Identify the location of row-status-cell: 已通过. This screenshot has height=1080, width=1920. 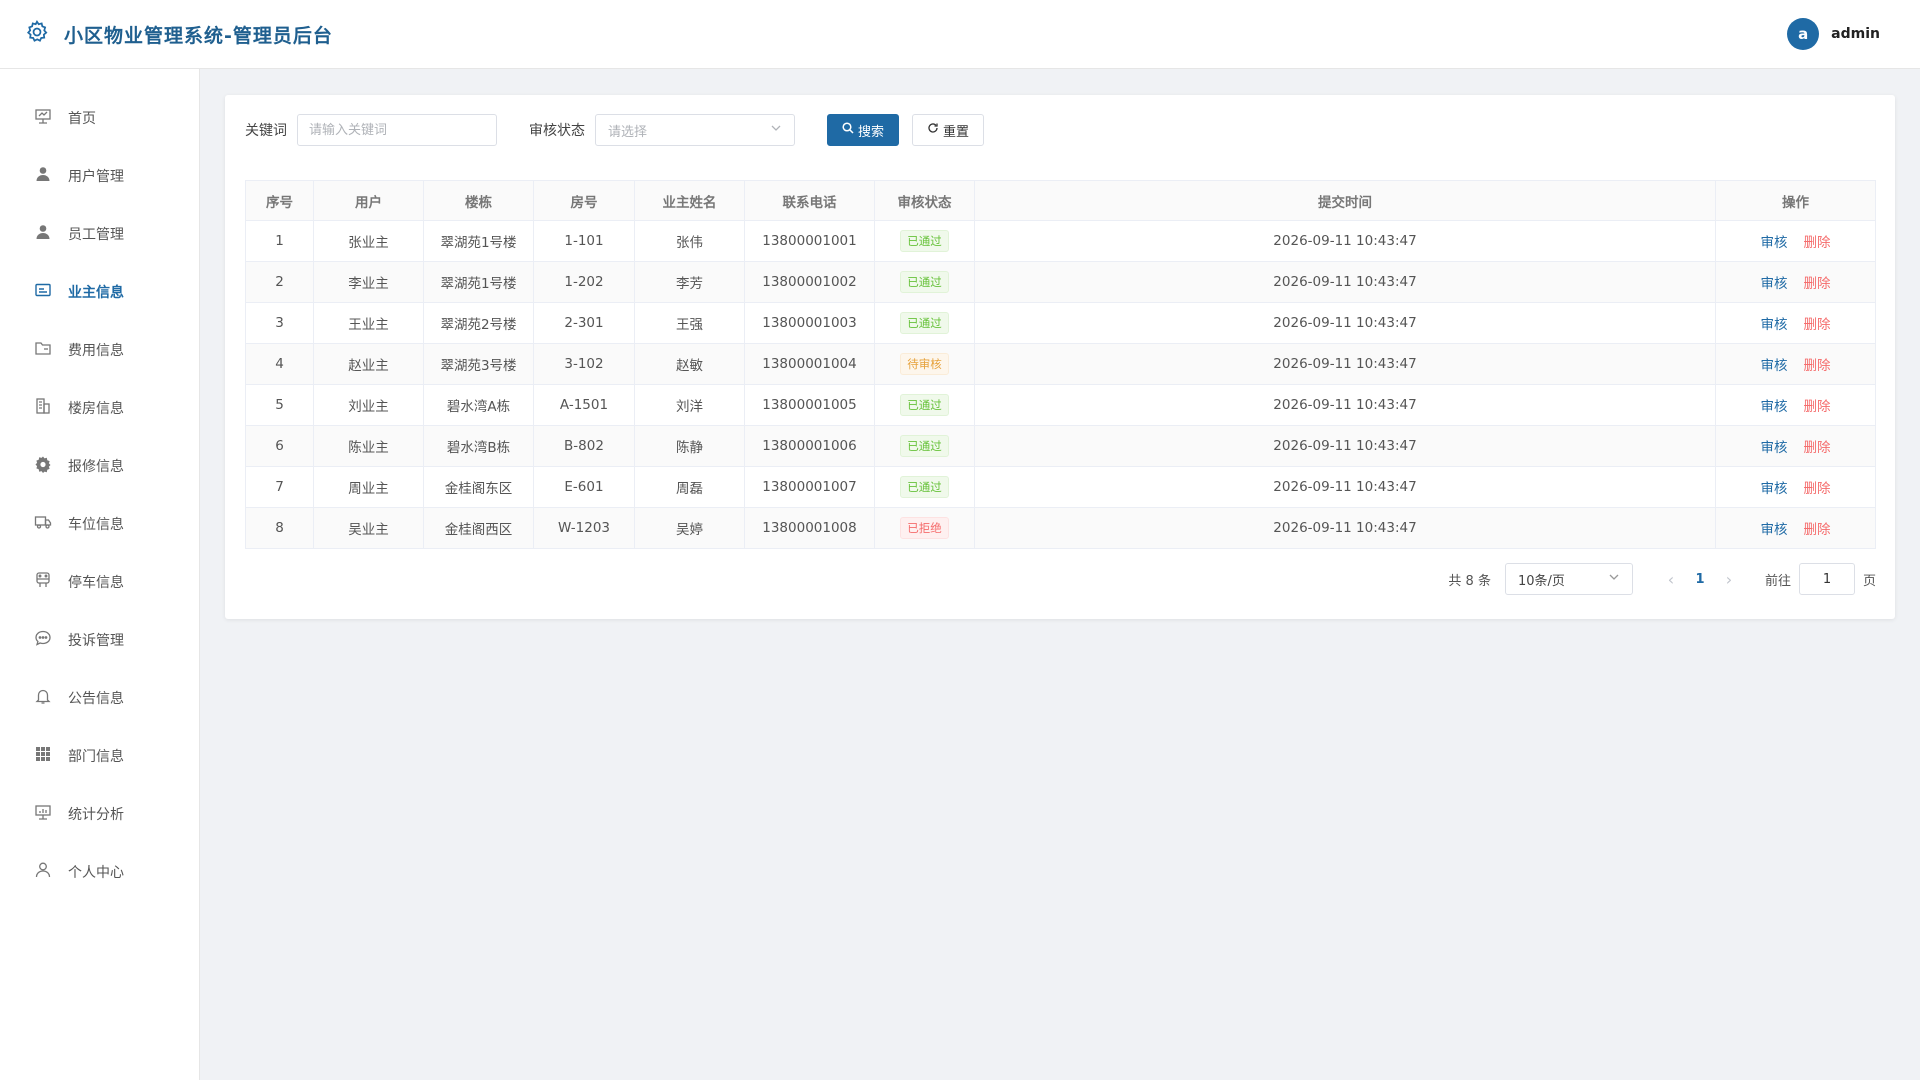
(924, 405).